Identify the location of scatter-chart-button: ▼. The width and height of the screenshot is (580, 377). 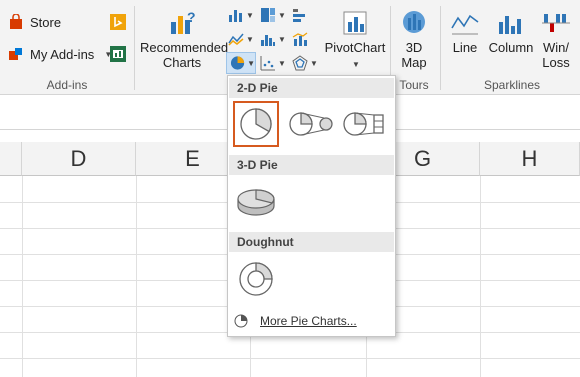
(274, 63).